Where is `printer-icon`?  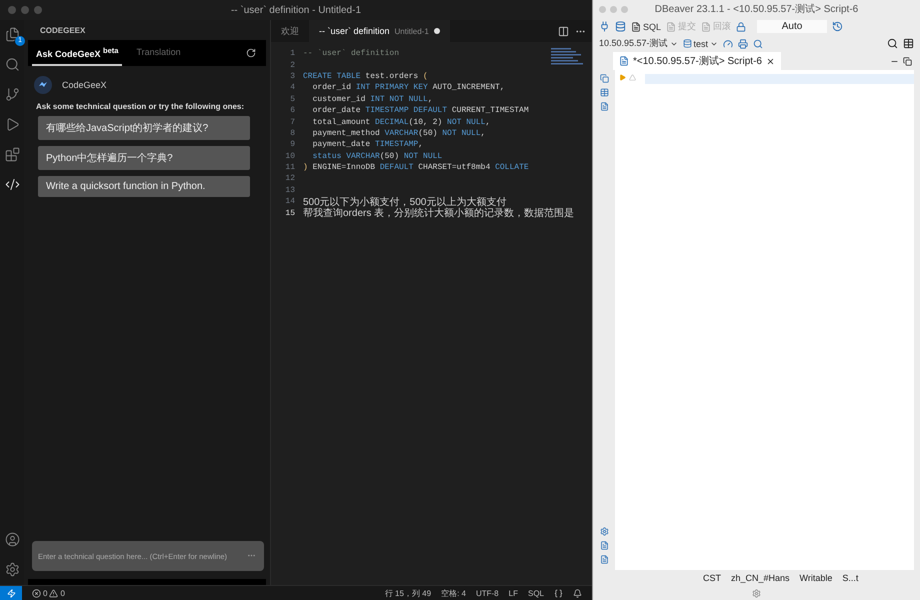 printer-icon is located at coordinates (743, 43).